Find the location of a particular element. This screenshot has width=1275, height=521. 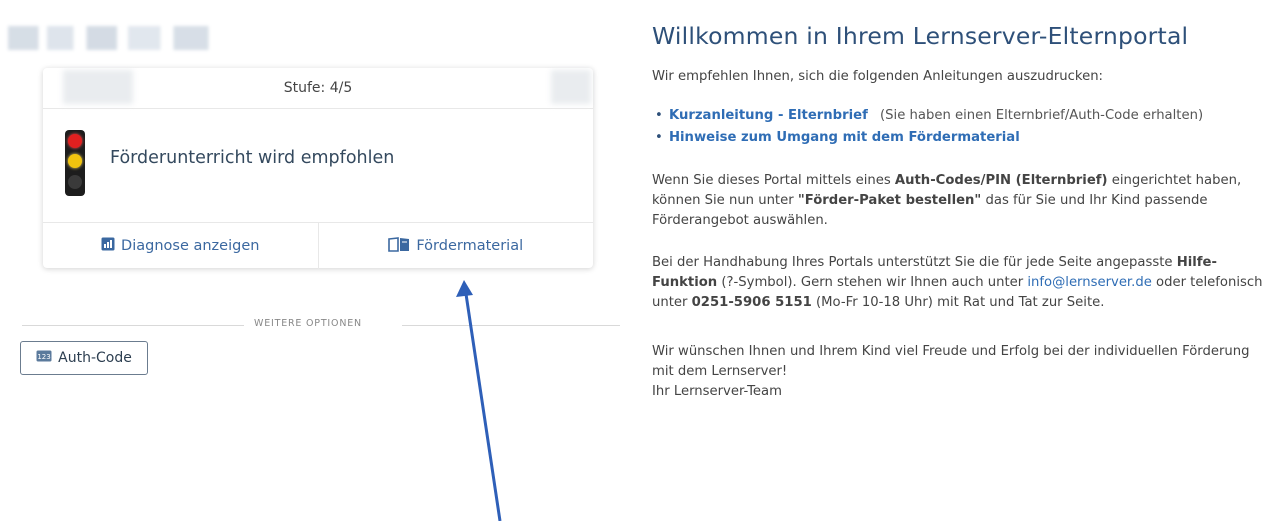

card-footer: Diagnose anzeigen Fördermaterial is located at coordinates (318, 245).